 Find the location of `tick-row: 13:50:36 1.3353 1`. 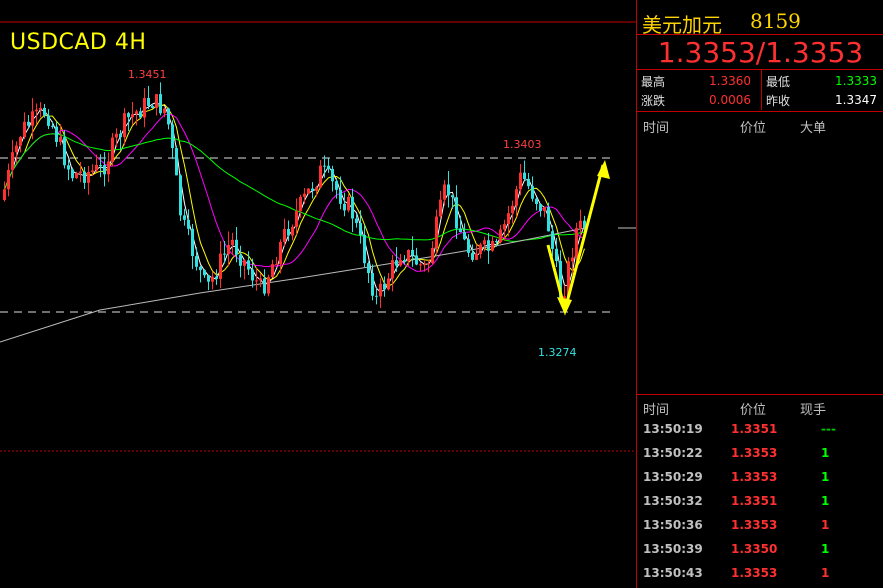

tick-row: 13:50:36 1.3353 1 is located at coordinates (760, 526).